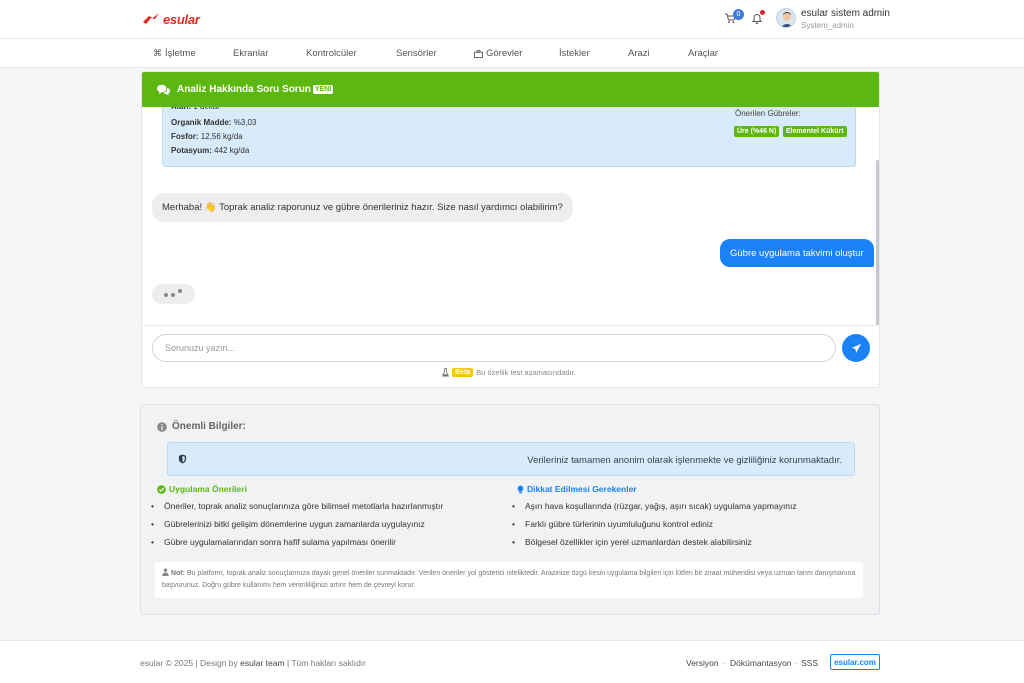 The height and width of the screenshot is (683, 1024). Describe the element at coordinates (210, 150) in the screenshot. I see `report-potassium: Potasyum: 442 kg/da` at that location.